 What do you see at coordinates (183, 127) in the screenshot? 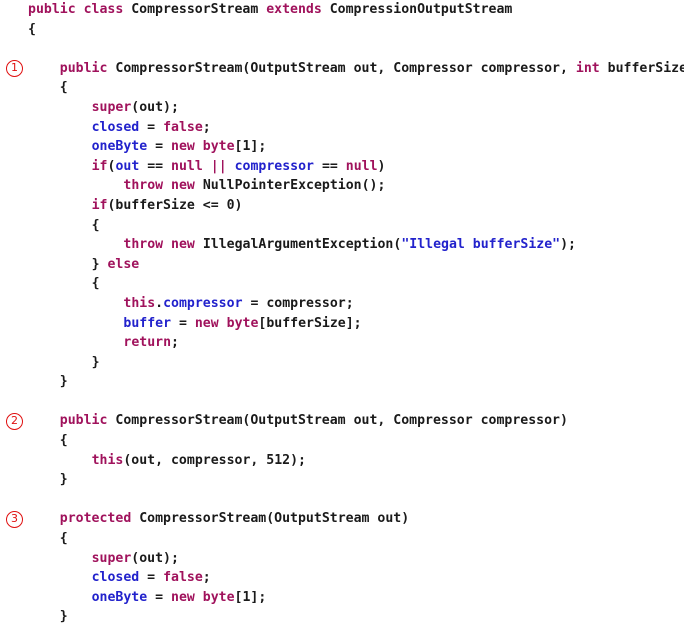
I see `code-token: false` at bounding box center [183, 127].